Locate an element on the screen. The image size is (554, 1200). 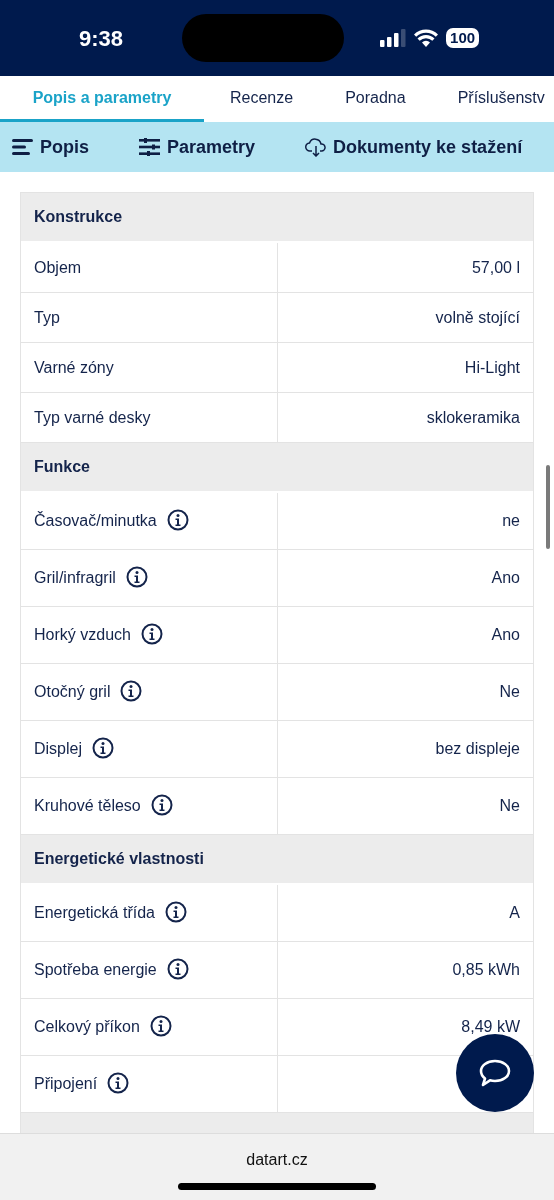
parameter-value: sklokeramika is located at coordinates (473, 417).